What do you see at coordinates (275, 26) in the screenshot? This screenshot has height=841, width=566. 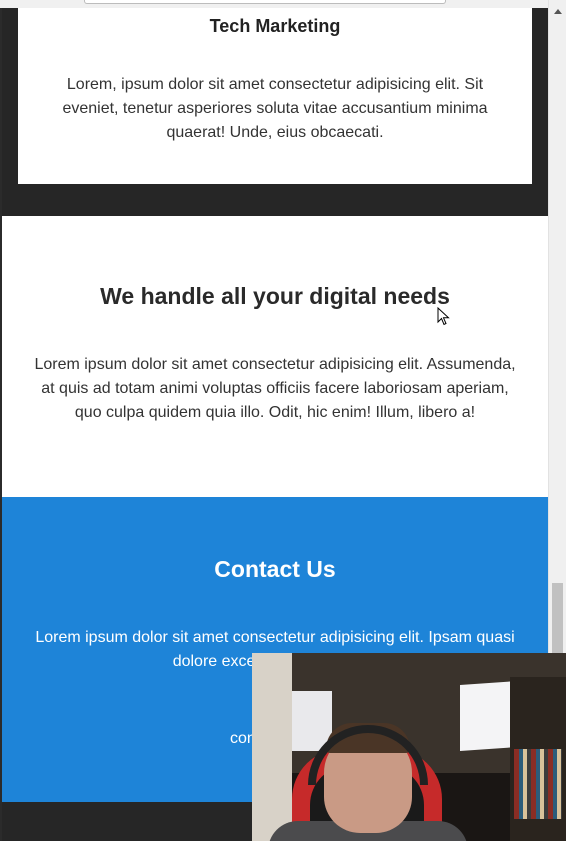 I see `service-card-title: Tech Marketing` at bounding box center [275, 26].